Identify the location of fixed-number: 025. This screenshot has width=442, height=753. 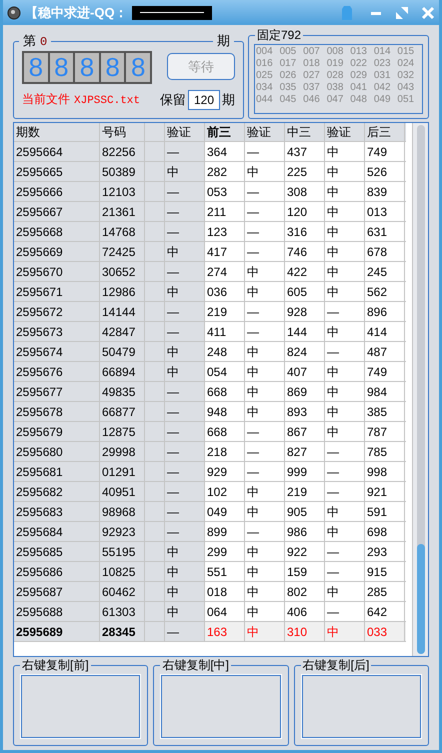
(265, 76).